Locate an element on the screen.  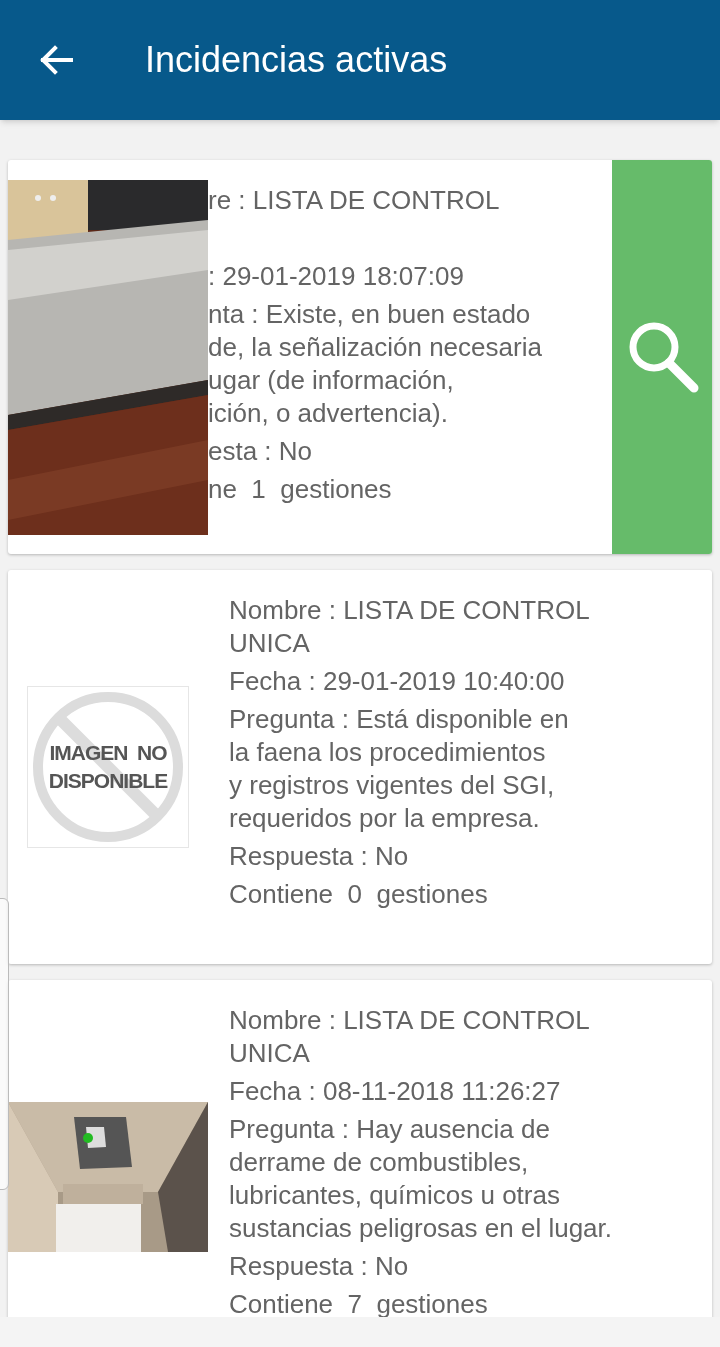
field-text: esta : No is located at coordinates (260, 451).